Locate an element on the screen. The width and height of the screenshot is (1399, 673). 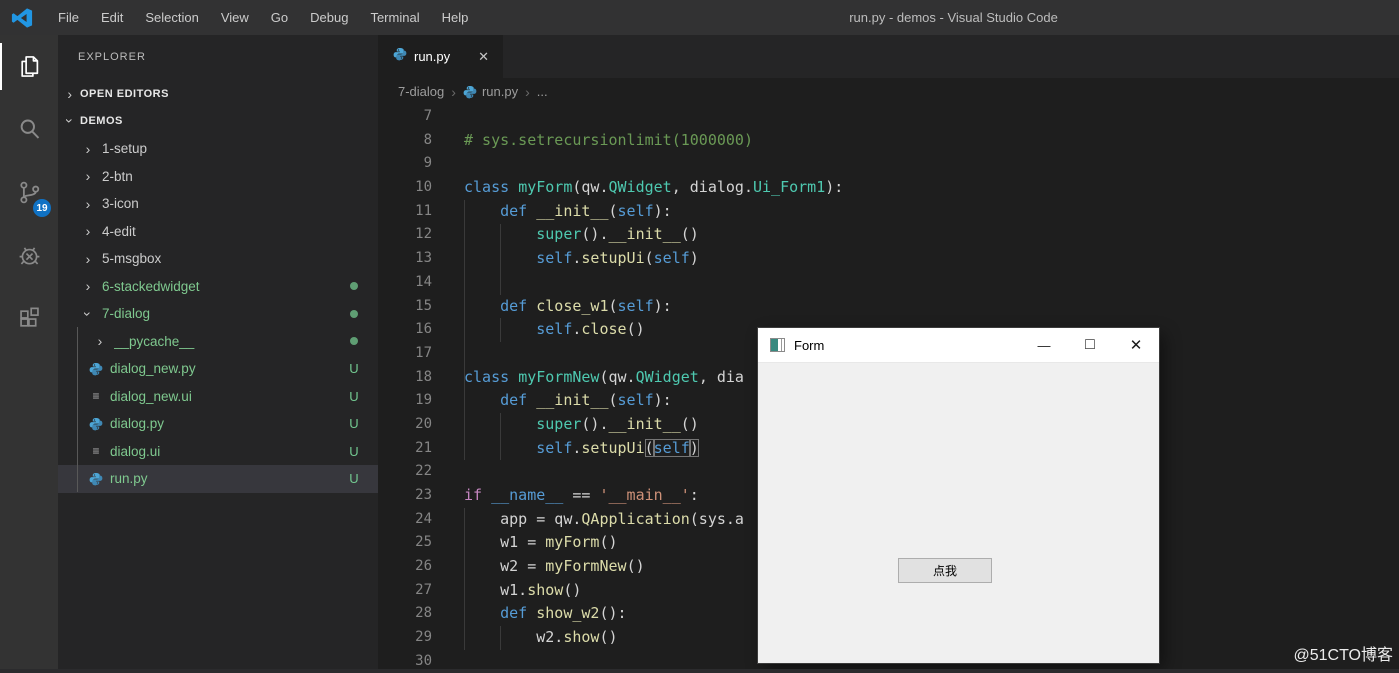
section-open-editors: › OPEN EDITORS is located at coordinates (218, 94).